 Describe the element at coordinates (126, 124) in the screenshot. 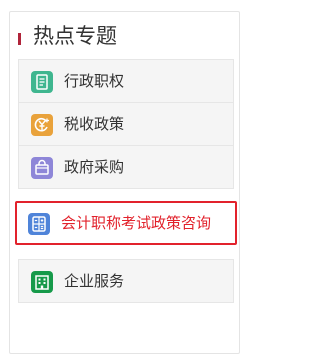

I see `topic-item-tax-policy: 税收政策` at that location.